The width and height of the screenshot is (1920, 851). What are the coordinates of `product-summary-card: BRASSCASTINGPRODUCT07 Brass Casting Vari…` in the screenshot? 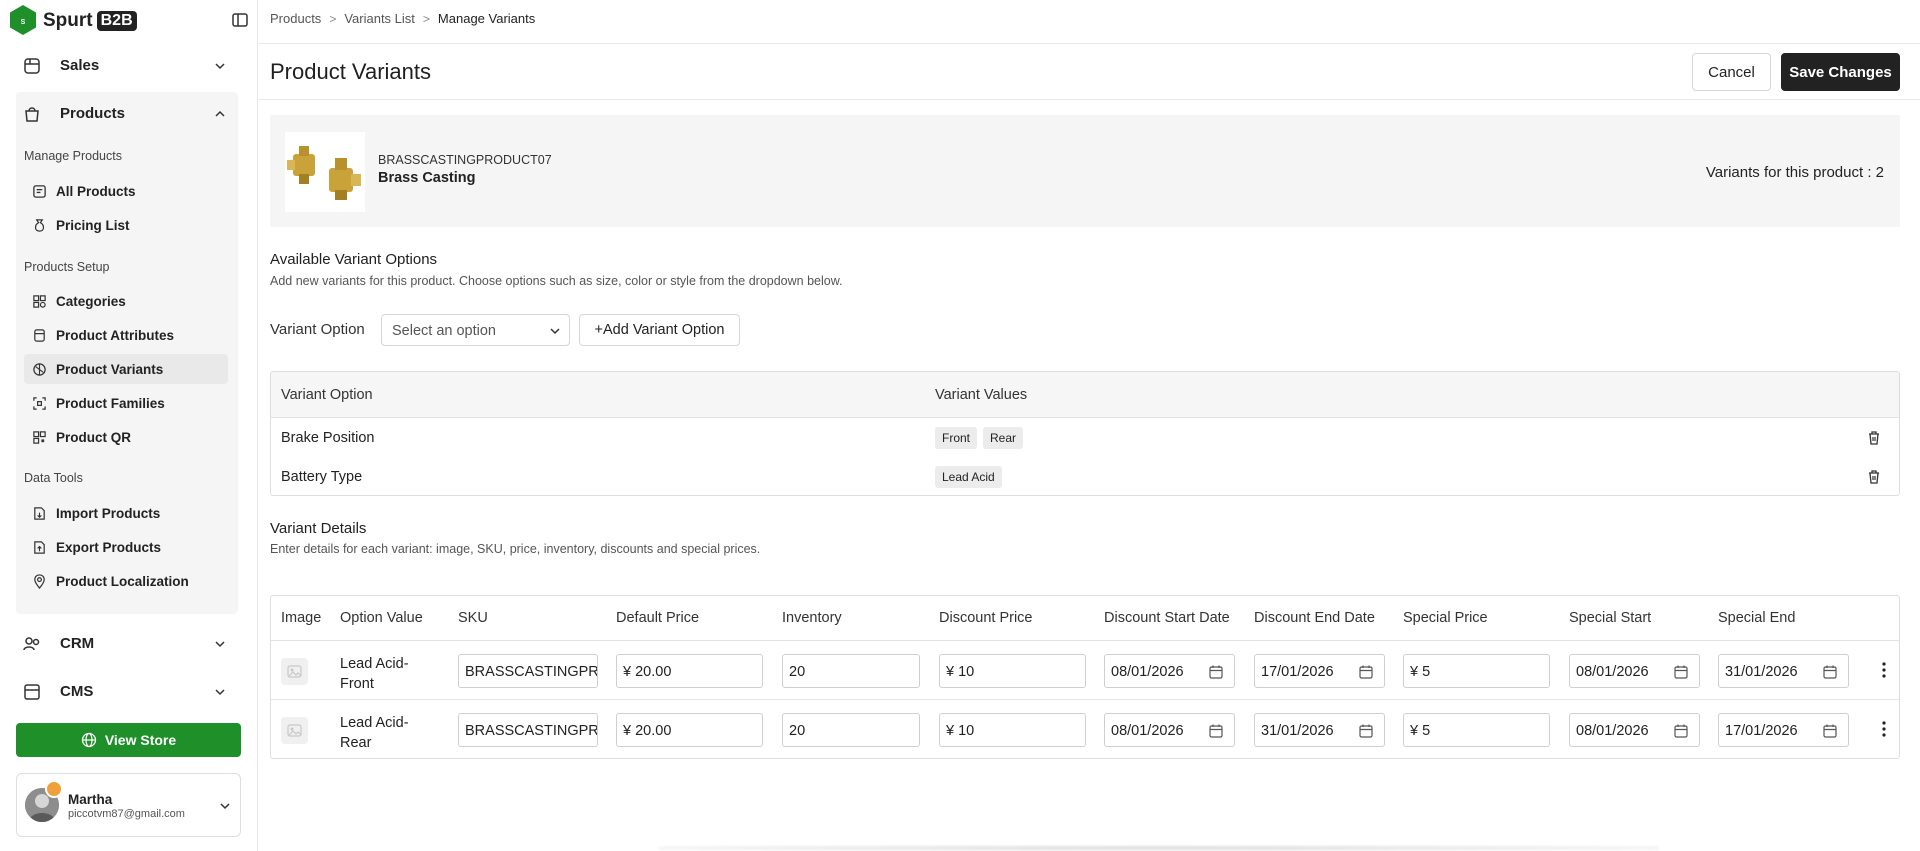 It's located at (1085, 171).